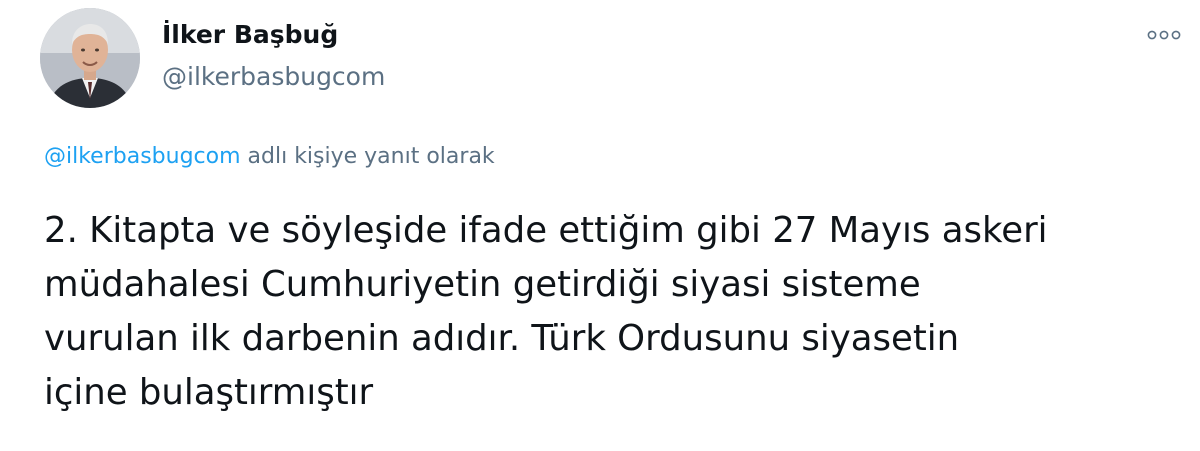 The height and width of the screenshot is (451, 1200). I want to click on reply-context: @ilkerbasbugcom adlı kişiye yanıt olarak, so click(269, 157).